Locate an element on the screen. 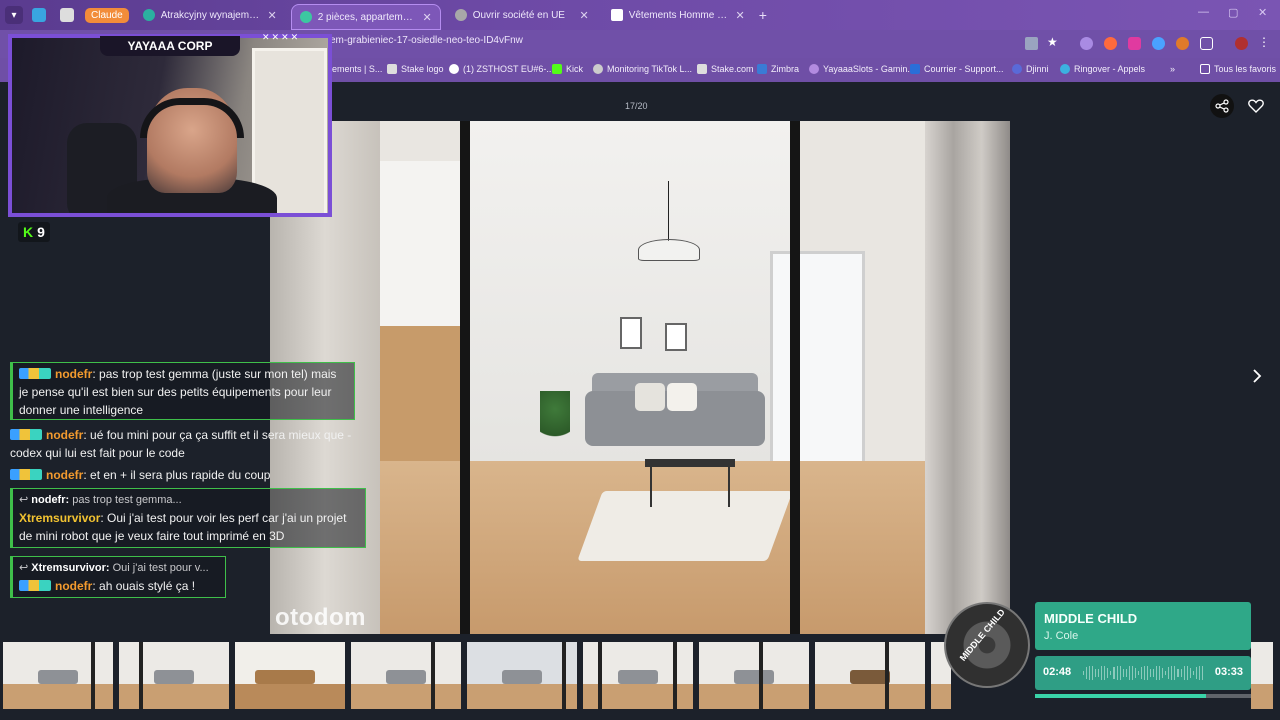 Image resolution: width=1280 pixels, height=720 pixels. maximize-icon: ▢ is located at coordinates (1233, 12).